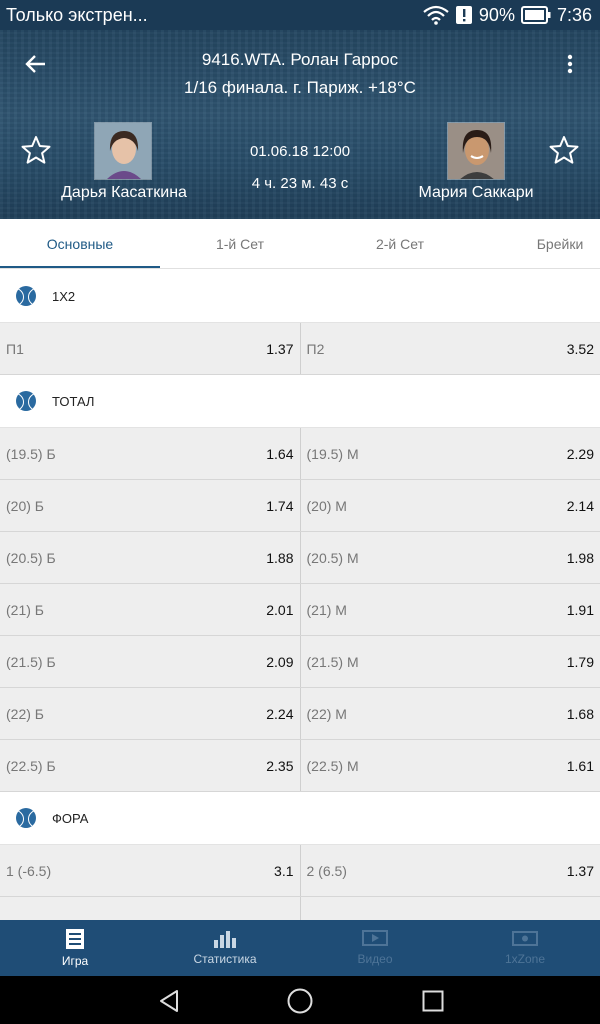  I want to click on odds-cell: (21.5) Б 2.09, so click(150, 661).